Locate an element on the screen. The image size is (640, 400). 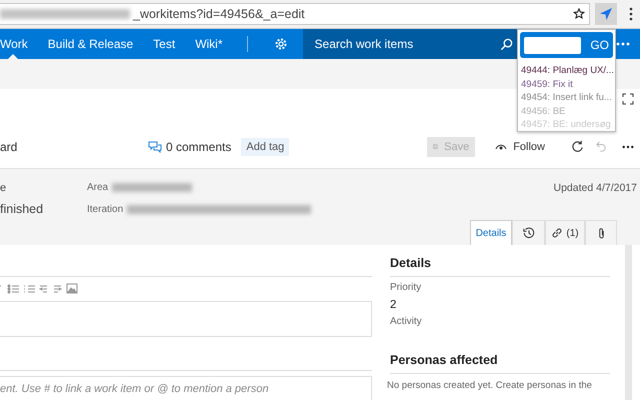
paperclip-icon is located at coordinates (601, 233).